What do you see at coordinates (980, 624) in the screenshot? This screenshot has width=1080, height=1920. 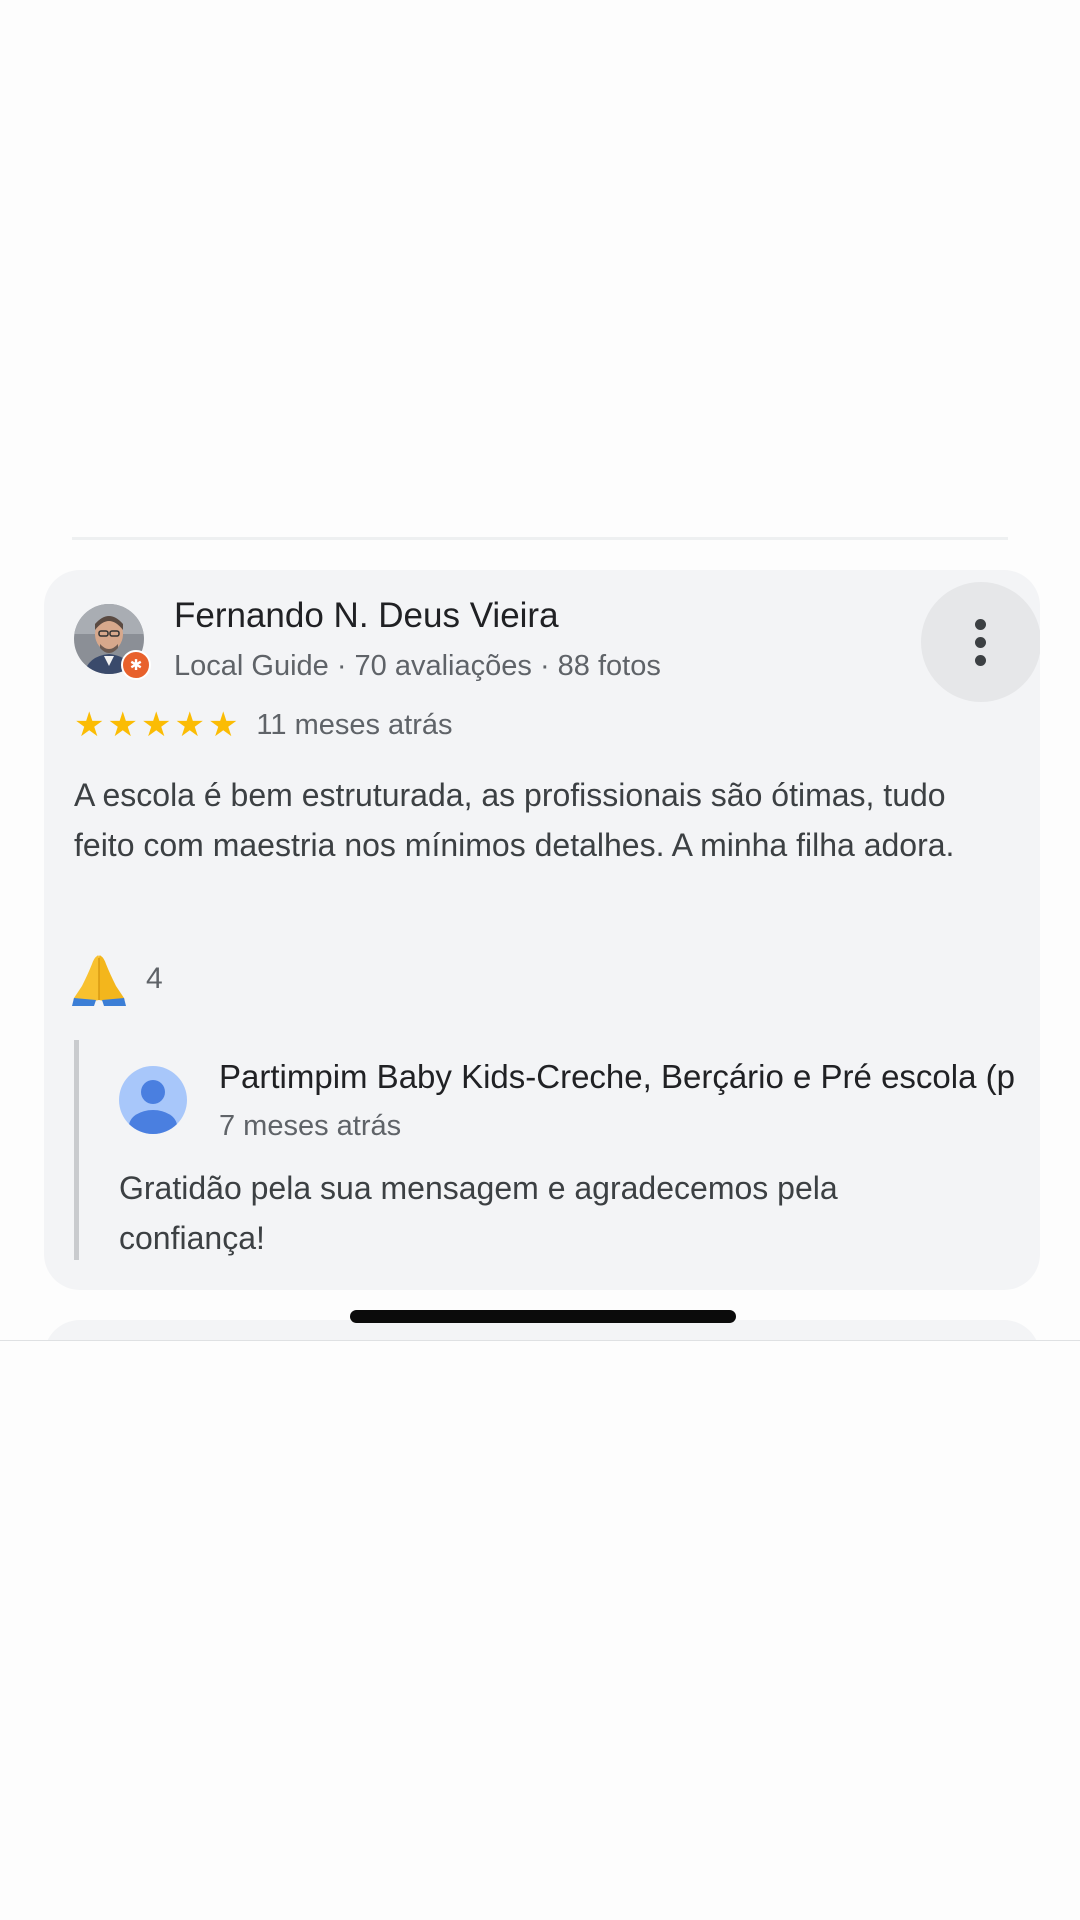 I see `more-vert-icon` at bounding box center [980, 624].